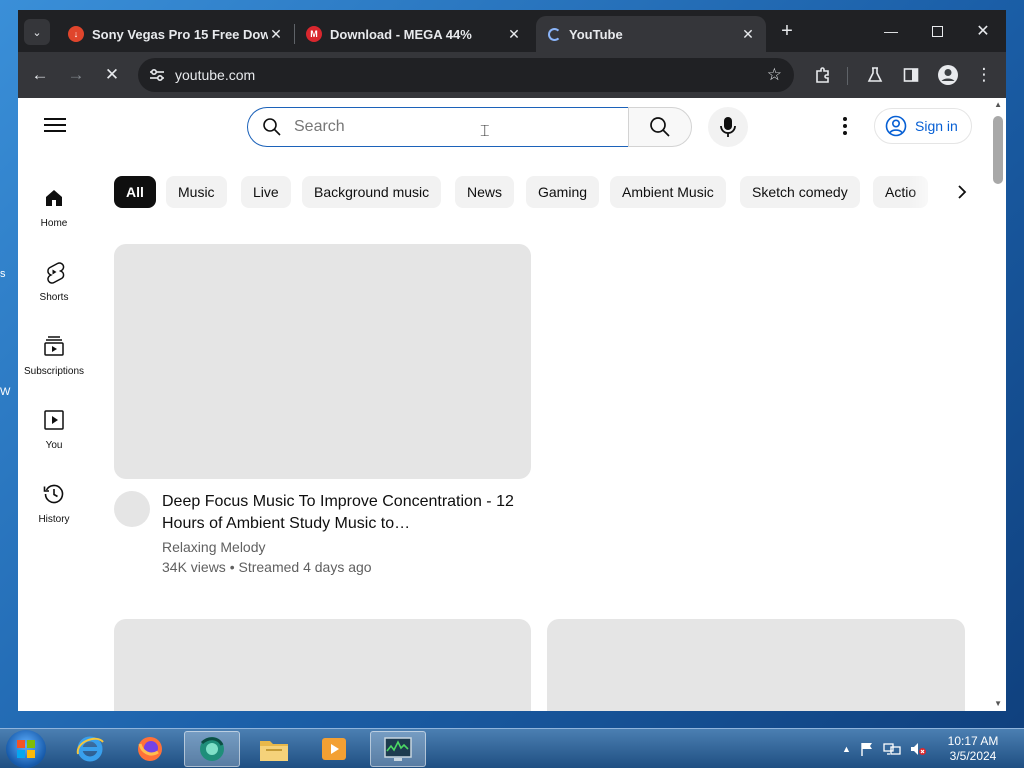 Image resolution: width=1024 pixels, height=768 pixels. Describe the element at coordinates (800, 192) in the screenshot. I see `chip-sketch-comedy: Sketch comedy` at that location.